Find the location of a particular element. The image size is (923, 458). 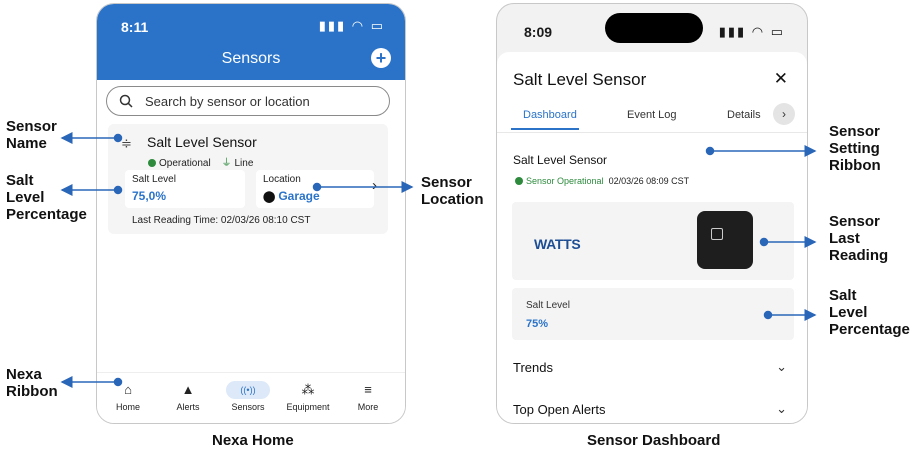

trends-row: Trends ⌄ is located at coordinates (652, 368).